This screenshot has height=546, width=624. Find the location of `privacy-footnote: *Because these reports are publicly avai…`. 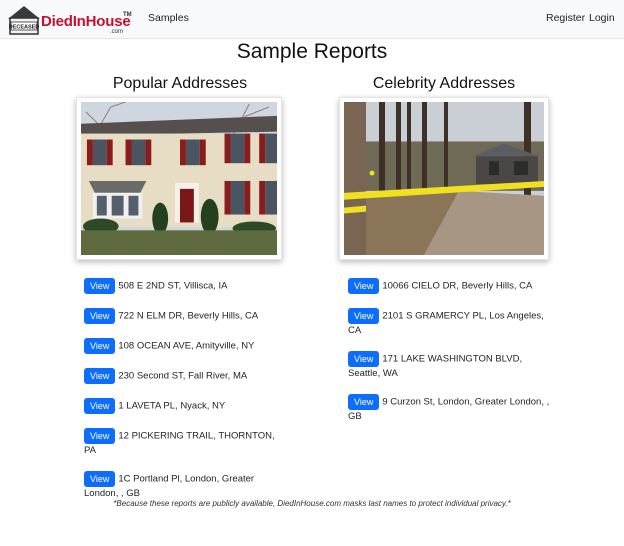

privacy-footnote: *Because these reports are publicly avai… is located at coordinates (312, 503).